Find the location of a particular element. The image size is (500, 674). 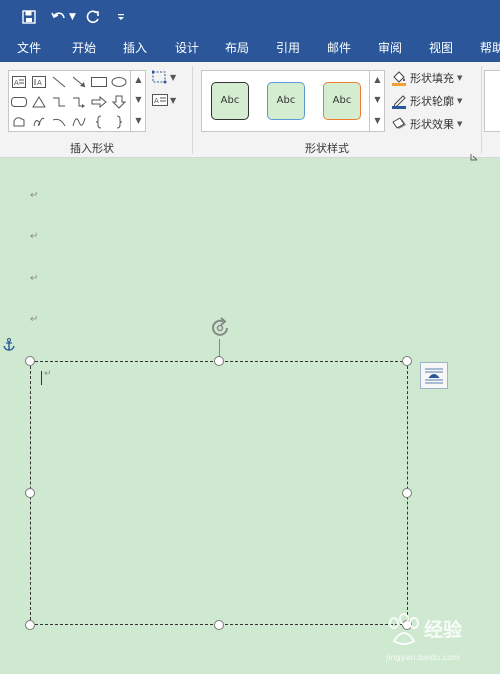

resize-handle-top is located at coordinates (219, 361).